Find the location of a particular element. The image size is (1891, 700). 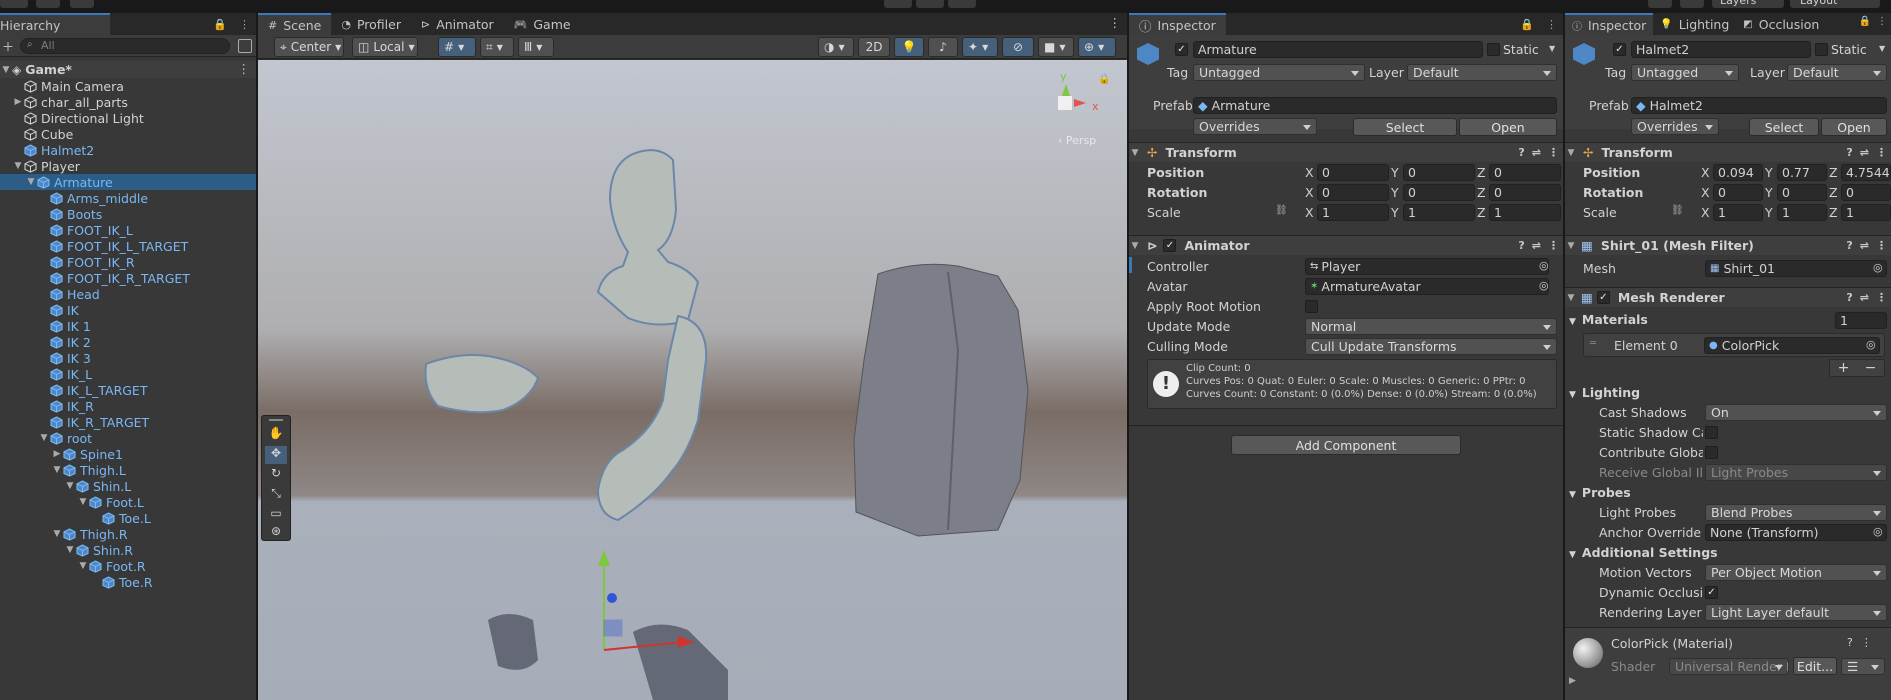

tab-scene: # Scene is located at coordinates (295, 24).